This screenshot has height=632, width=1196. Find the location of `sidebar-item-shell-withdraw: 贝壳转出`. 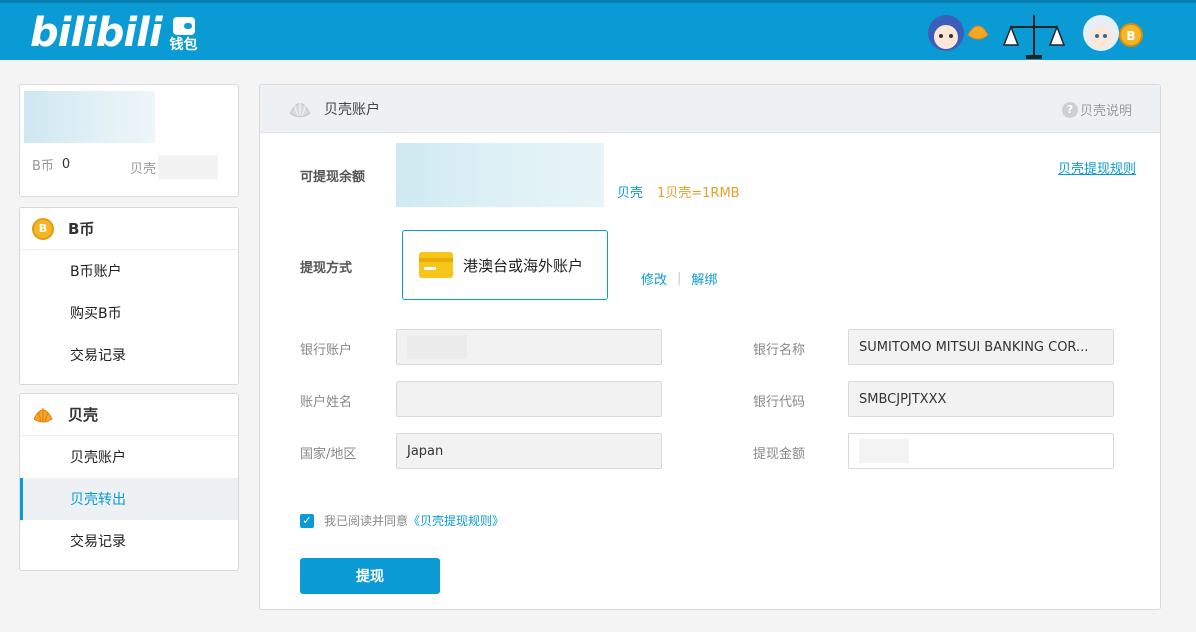

sidebar-item-shell-withdraw: 贝壳转出 is located at coordinates (129, 499).